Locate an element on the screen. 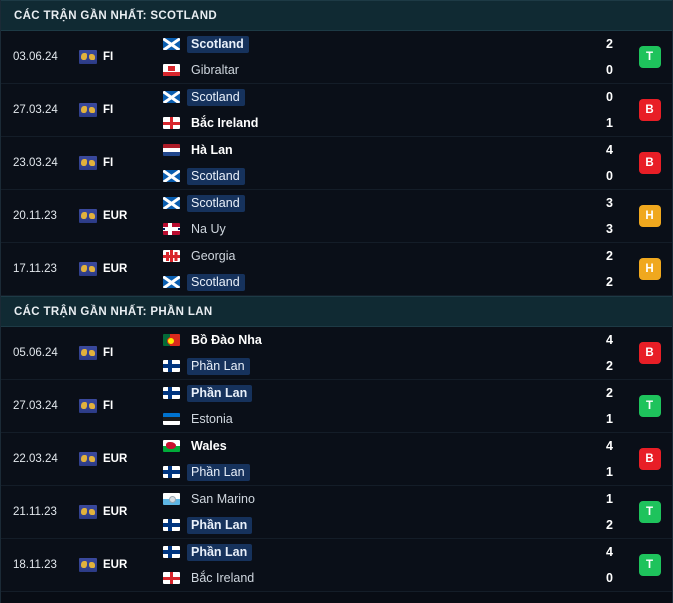  match-scores: 20 is located at coordinates (597, 57).